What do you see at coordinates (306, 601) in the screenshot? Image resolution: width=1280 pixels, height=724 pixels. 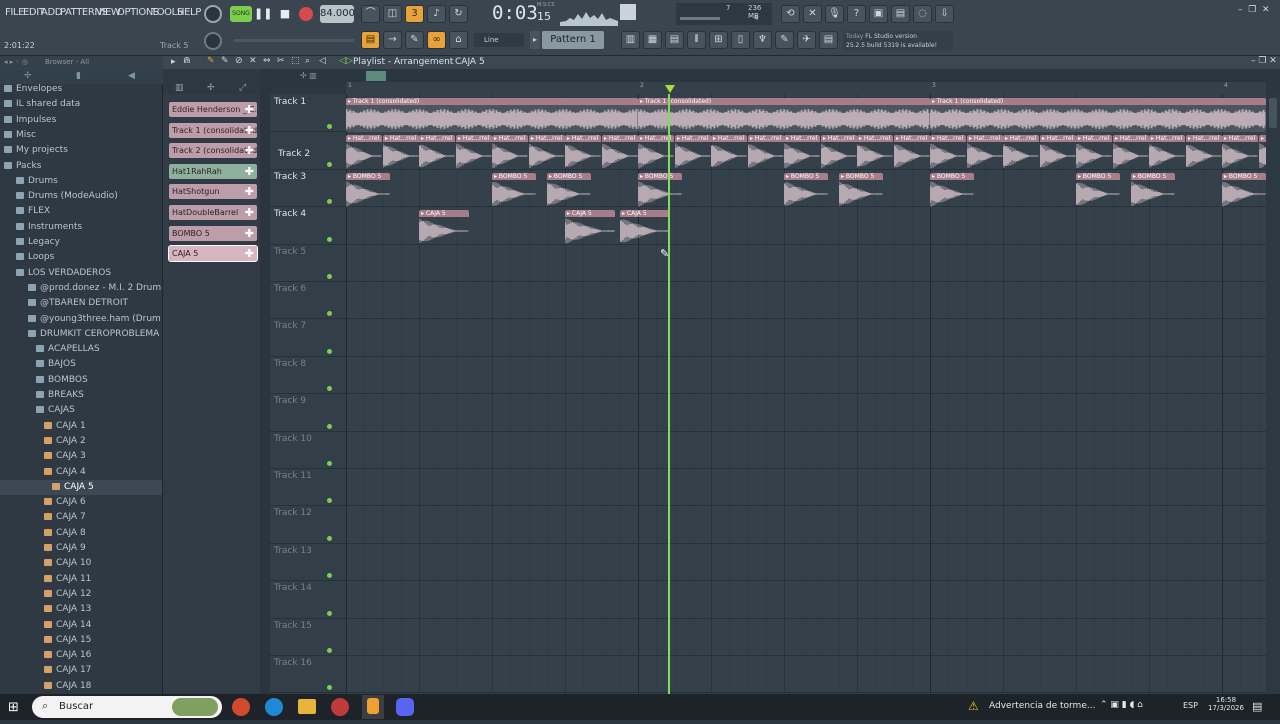 I see `track-header: Track 14` at bounding box center [306, 601].